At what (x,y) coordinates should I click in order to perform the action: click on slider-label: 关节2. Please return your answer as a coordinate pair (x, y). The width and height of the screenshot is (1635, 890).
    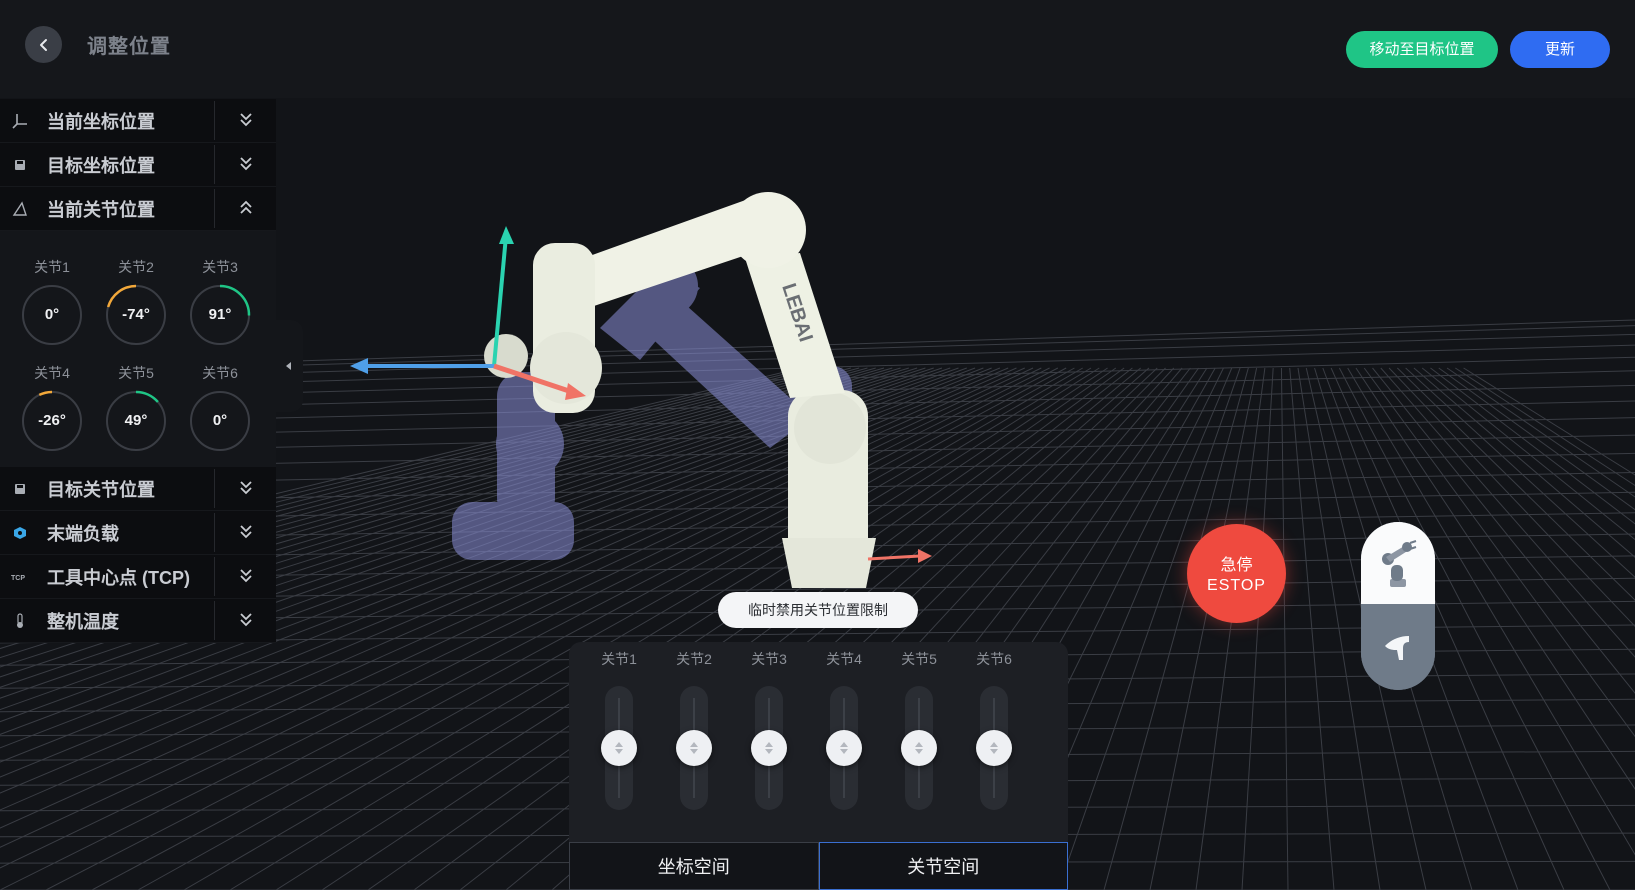
    Looking at the image, I should click on (694, 659).